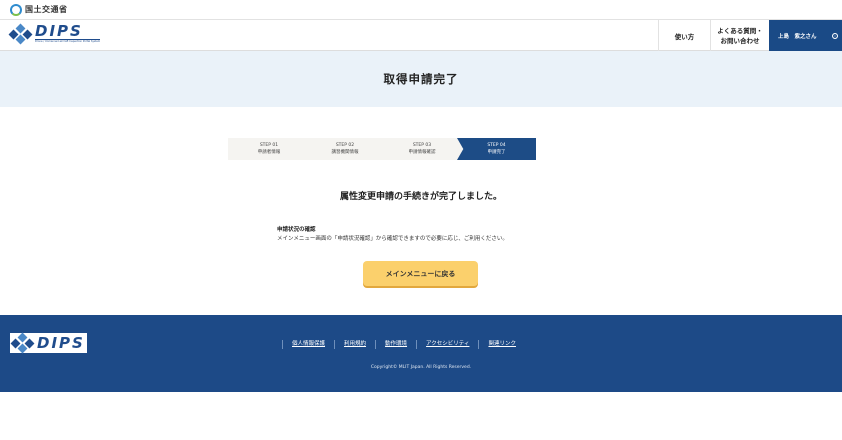 The width and height of the screenshot is (842, 440). Describe the element at coordinates (345, 145) in the screenshot. I see `step-number: STEP 02` at that location.